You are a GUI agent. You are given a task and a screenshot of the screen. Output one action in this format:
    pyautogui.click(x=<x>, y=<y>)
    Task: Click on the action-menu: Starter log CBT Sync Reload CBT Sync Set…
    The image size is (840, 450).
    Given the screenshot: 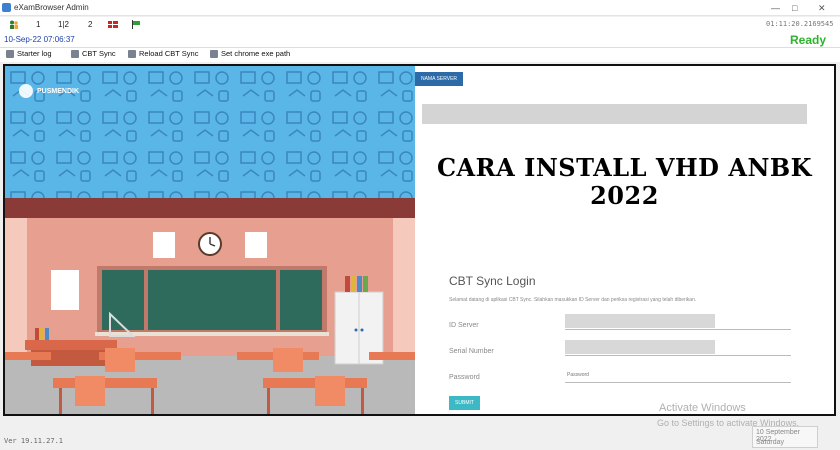 What is the action you would take?
    pyautogui.click(x=420, y=55)
    